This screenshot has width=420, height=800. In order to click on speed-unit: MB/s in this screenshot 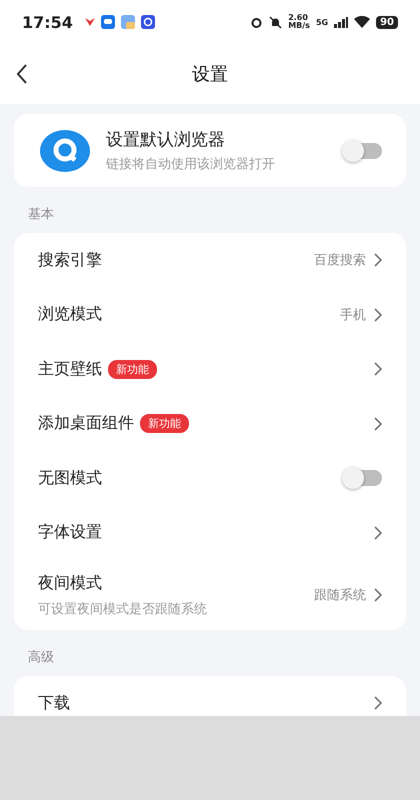, I will do `click(299, 26)`.